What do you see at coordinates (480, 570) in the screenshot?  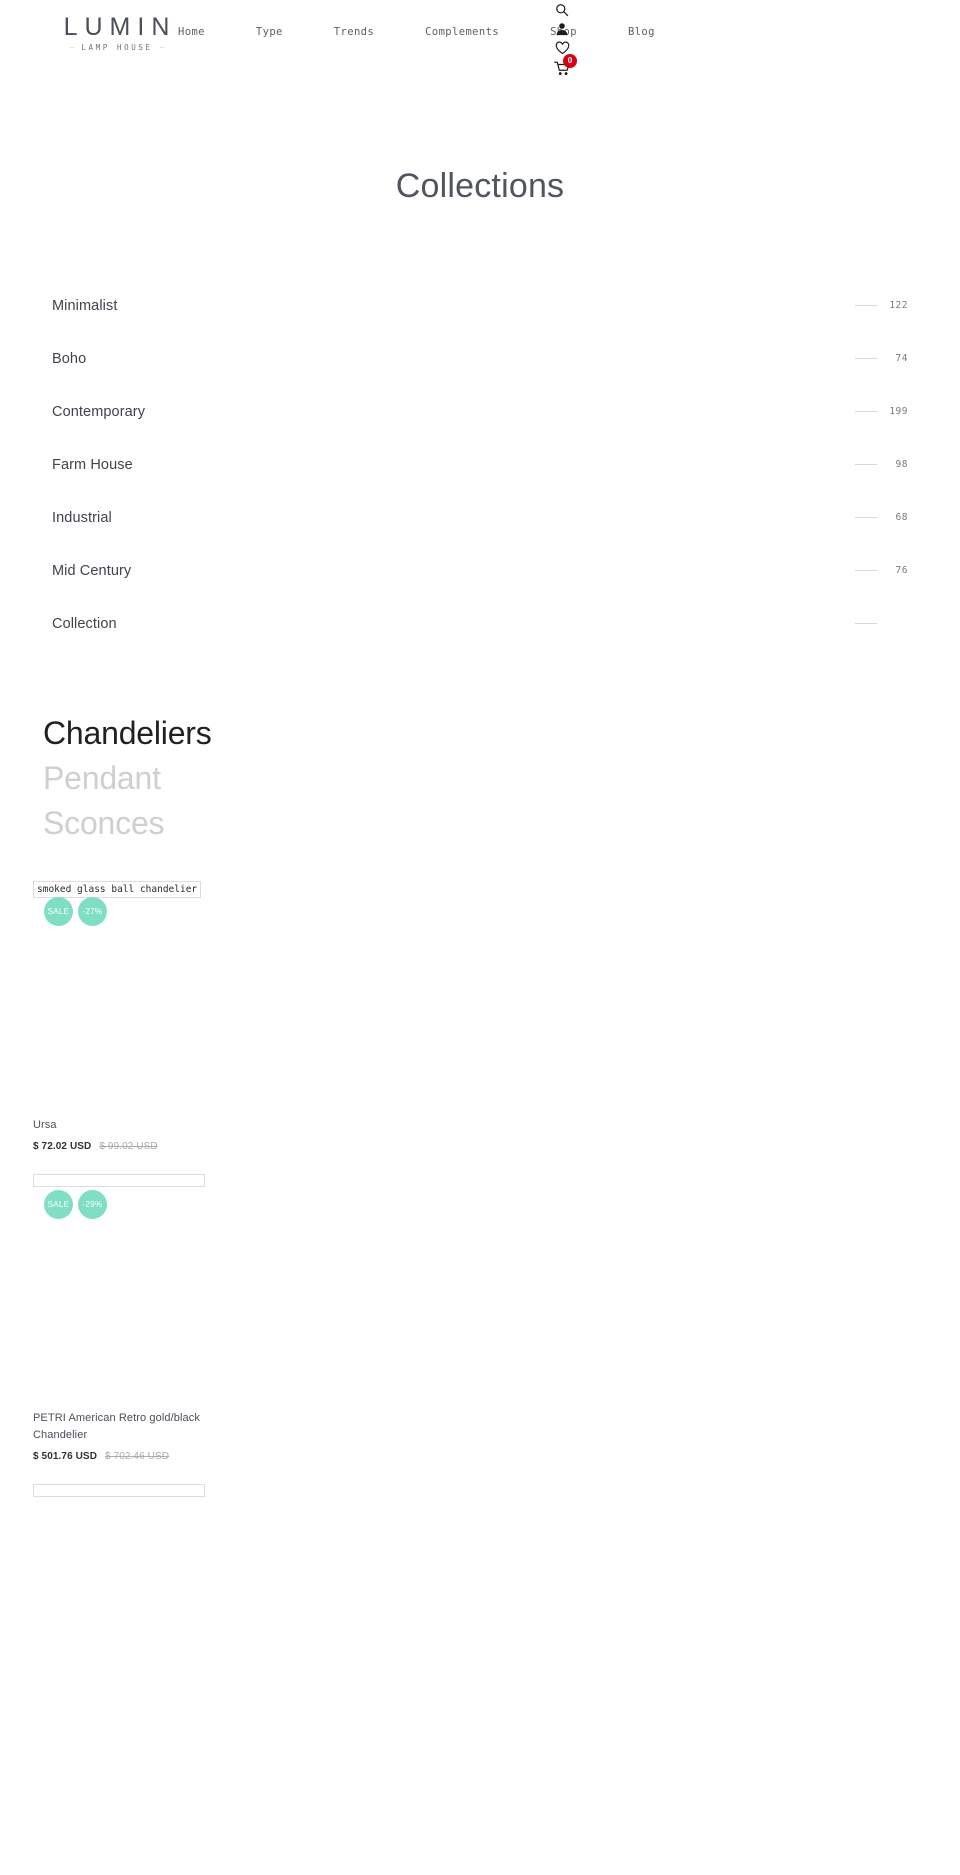 I see `collection-item-mid-century: Mid Century 76` at bounding box center [480, 570].